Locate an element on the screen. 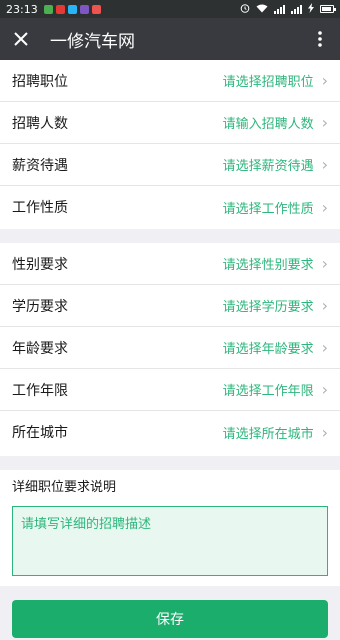  row-gender: 性别要求 请选择性别要求 › is located at coordinates (170, 264).